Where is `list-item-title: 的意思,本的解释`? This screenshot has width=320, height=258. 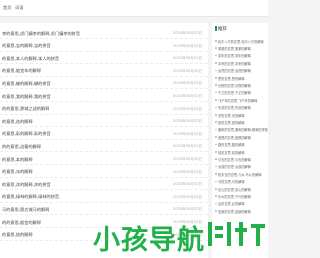
list-item-title: 的意思,本的解释 is located at coordinates (17, 160).